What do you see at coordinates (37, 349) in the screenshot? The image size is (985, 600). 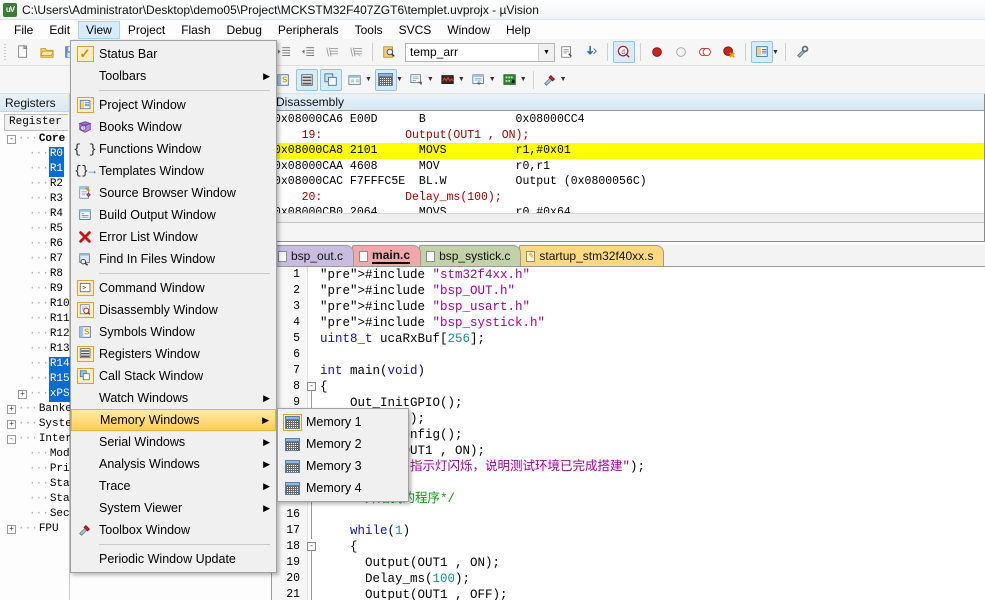 I see `register-row: ··· R13` at bounding box center [37, 349].